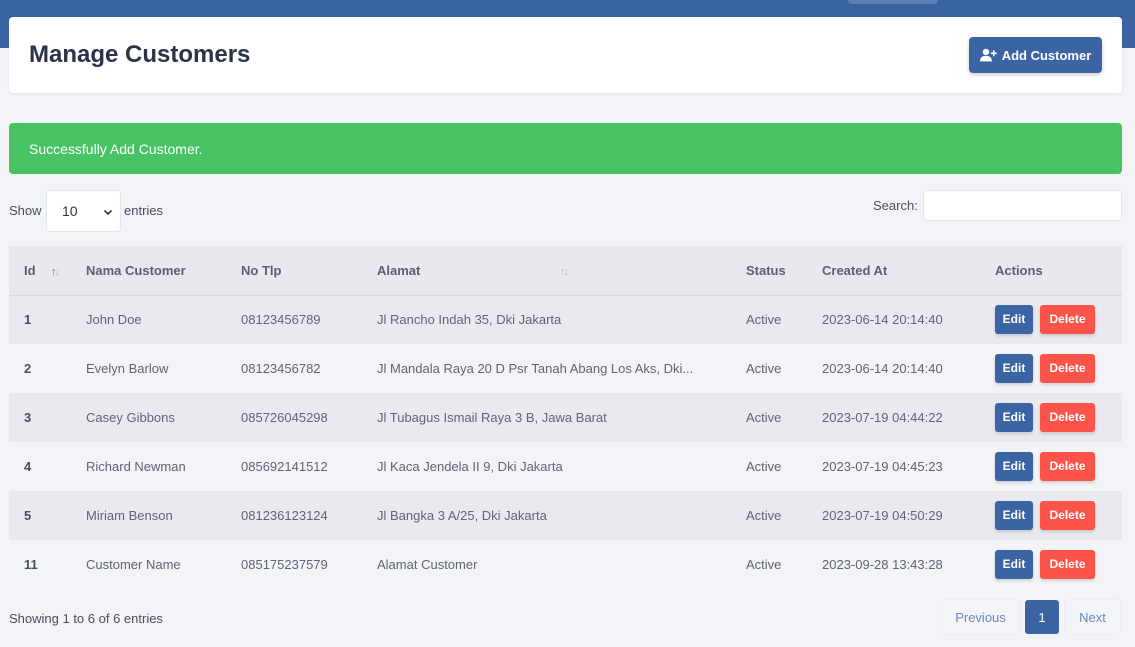 The width and height of the screenshot is (1135, 647). What do you see at coordinates (136, 466) in the screenshot?
I see `cell-name: Richard Newman` at bounding box center [136, 466].